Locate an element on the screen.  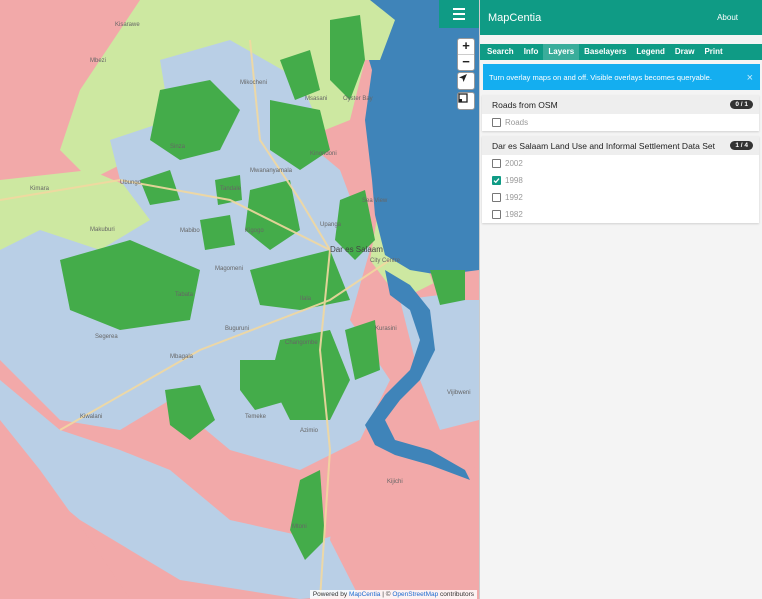
app-title: MapCentia is located at coordinates (515, 17).